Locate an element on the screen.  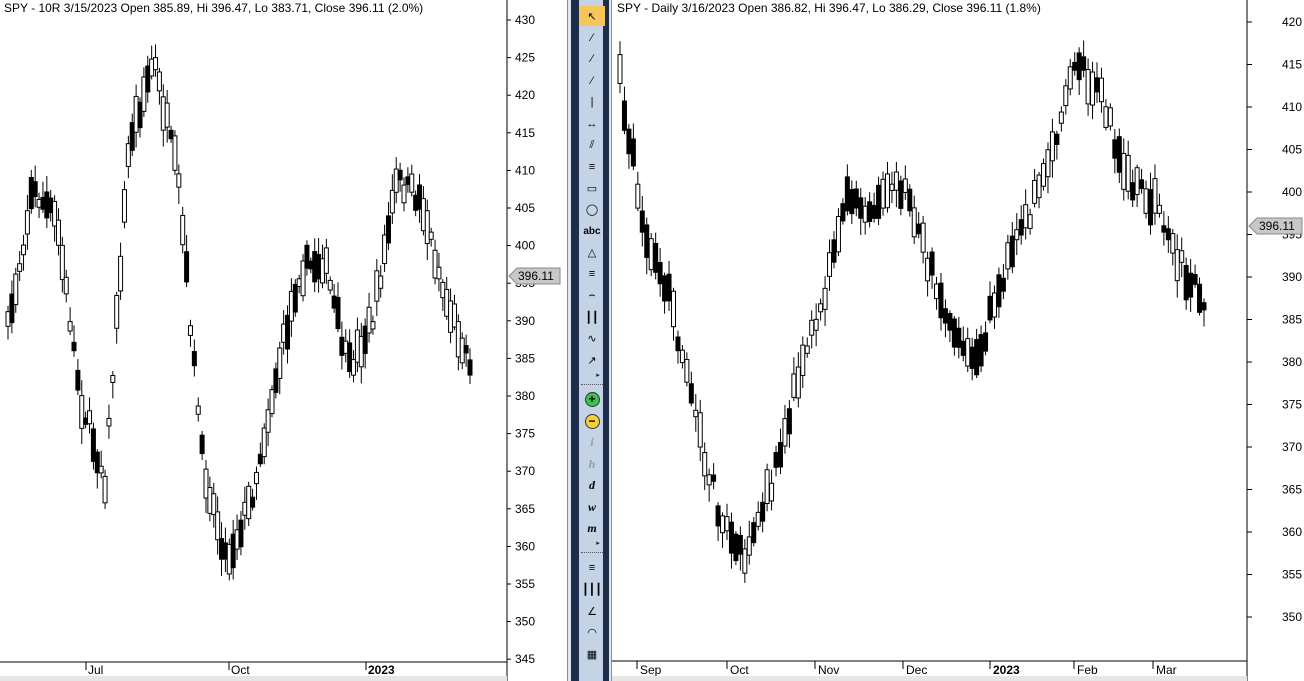
horizontal-lines-tool: ≡ is located at coordinates (592, 568).